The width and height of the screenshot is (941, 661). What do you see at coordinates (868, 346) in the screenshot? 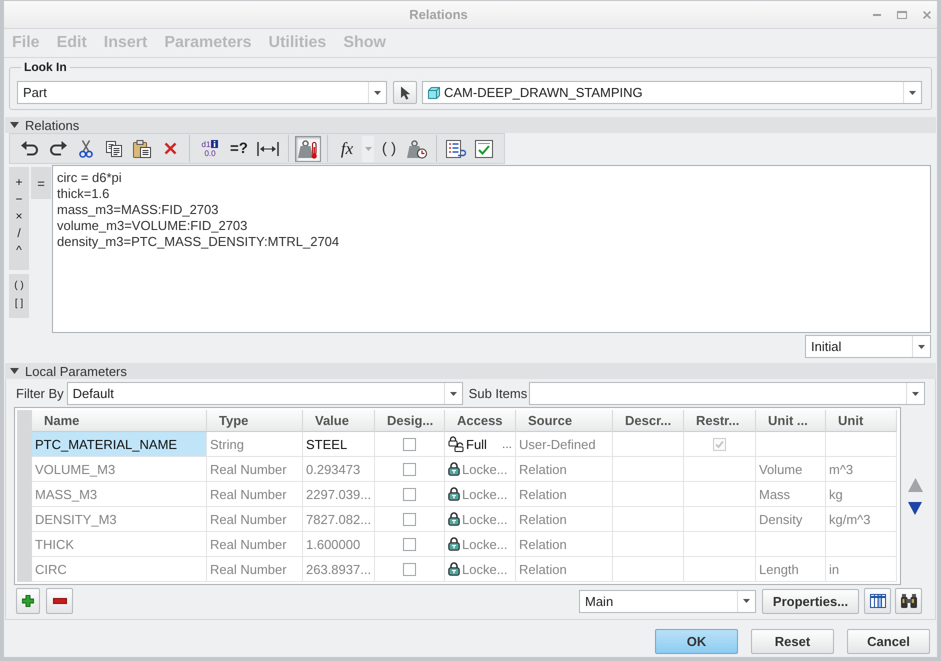
I see `units-dropdown: Initial` at bounding box center [868, 346].